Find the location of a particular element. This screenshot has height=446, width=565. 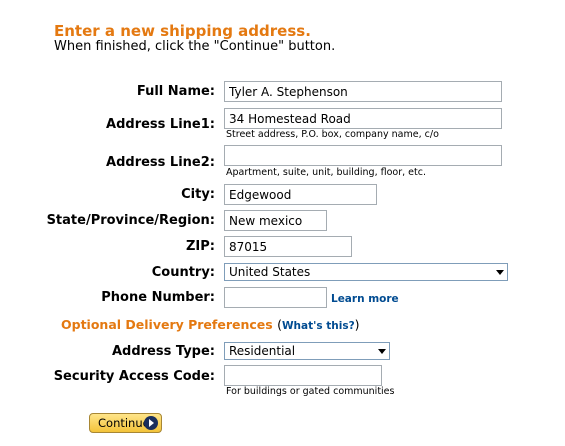

country-label: Country: is located at coordinates (183, 272).